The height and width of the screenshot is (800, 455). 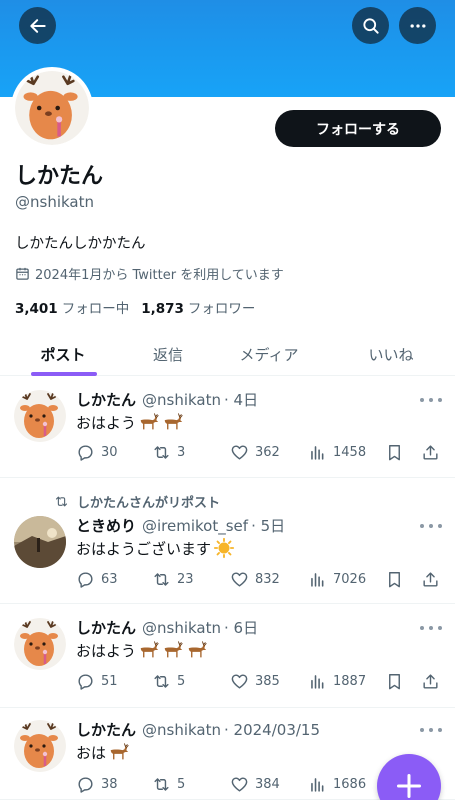 I want to click on like-button: 385, so click(x=255, y=681).